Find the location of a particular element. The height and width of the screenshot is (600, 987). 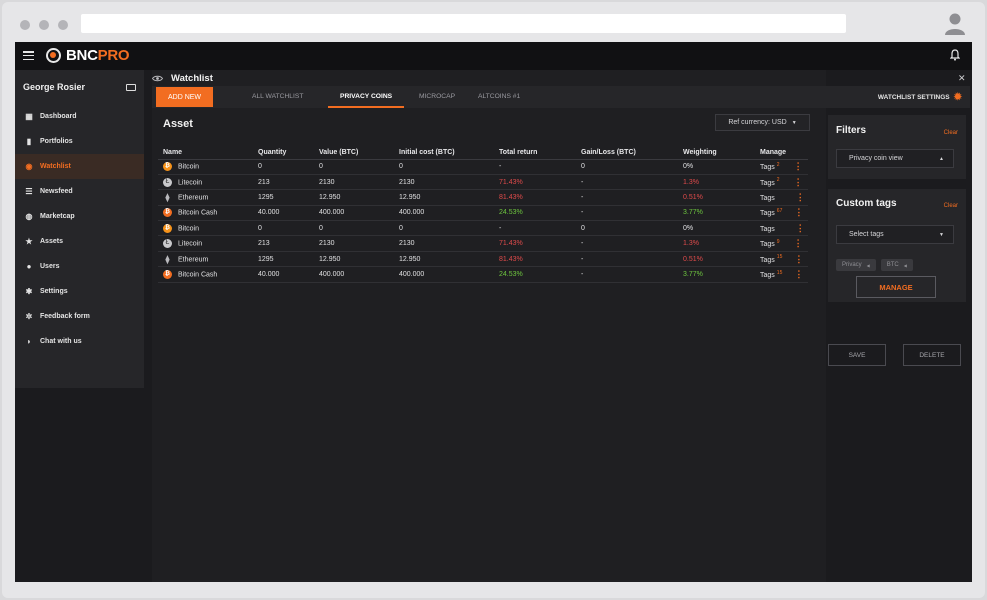

sidebar-item-newsfeed: ☰ Newsfeed is located at coordinates (79, 191).